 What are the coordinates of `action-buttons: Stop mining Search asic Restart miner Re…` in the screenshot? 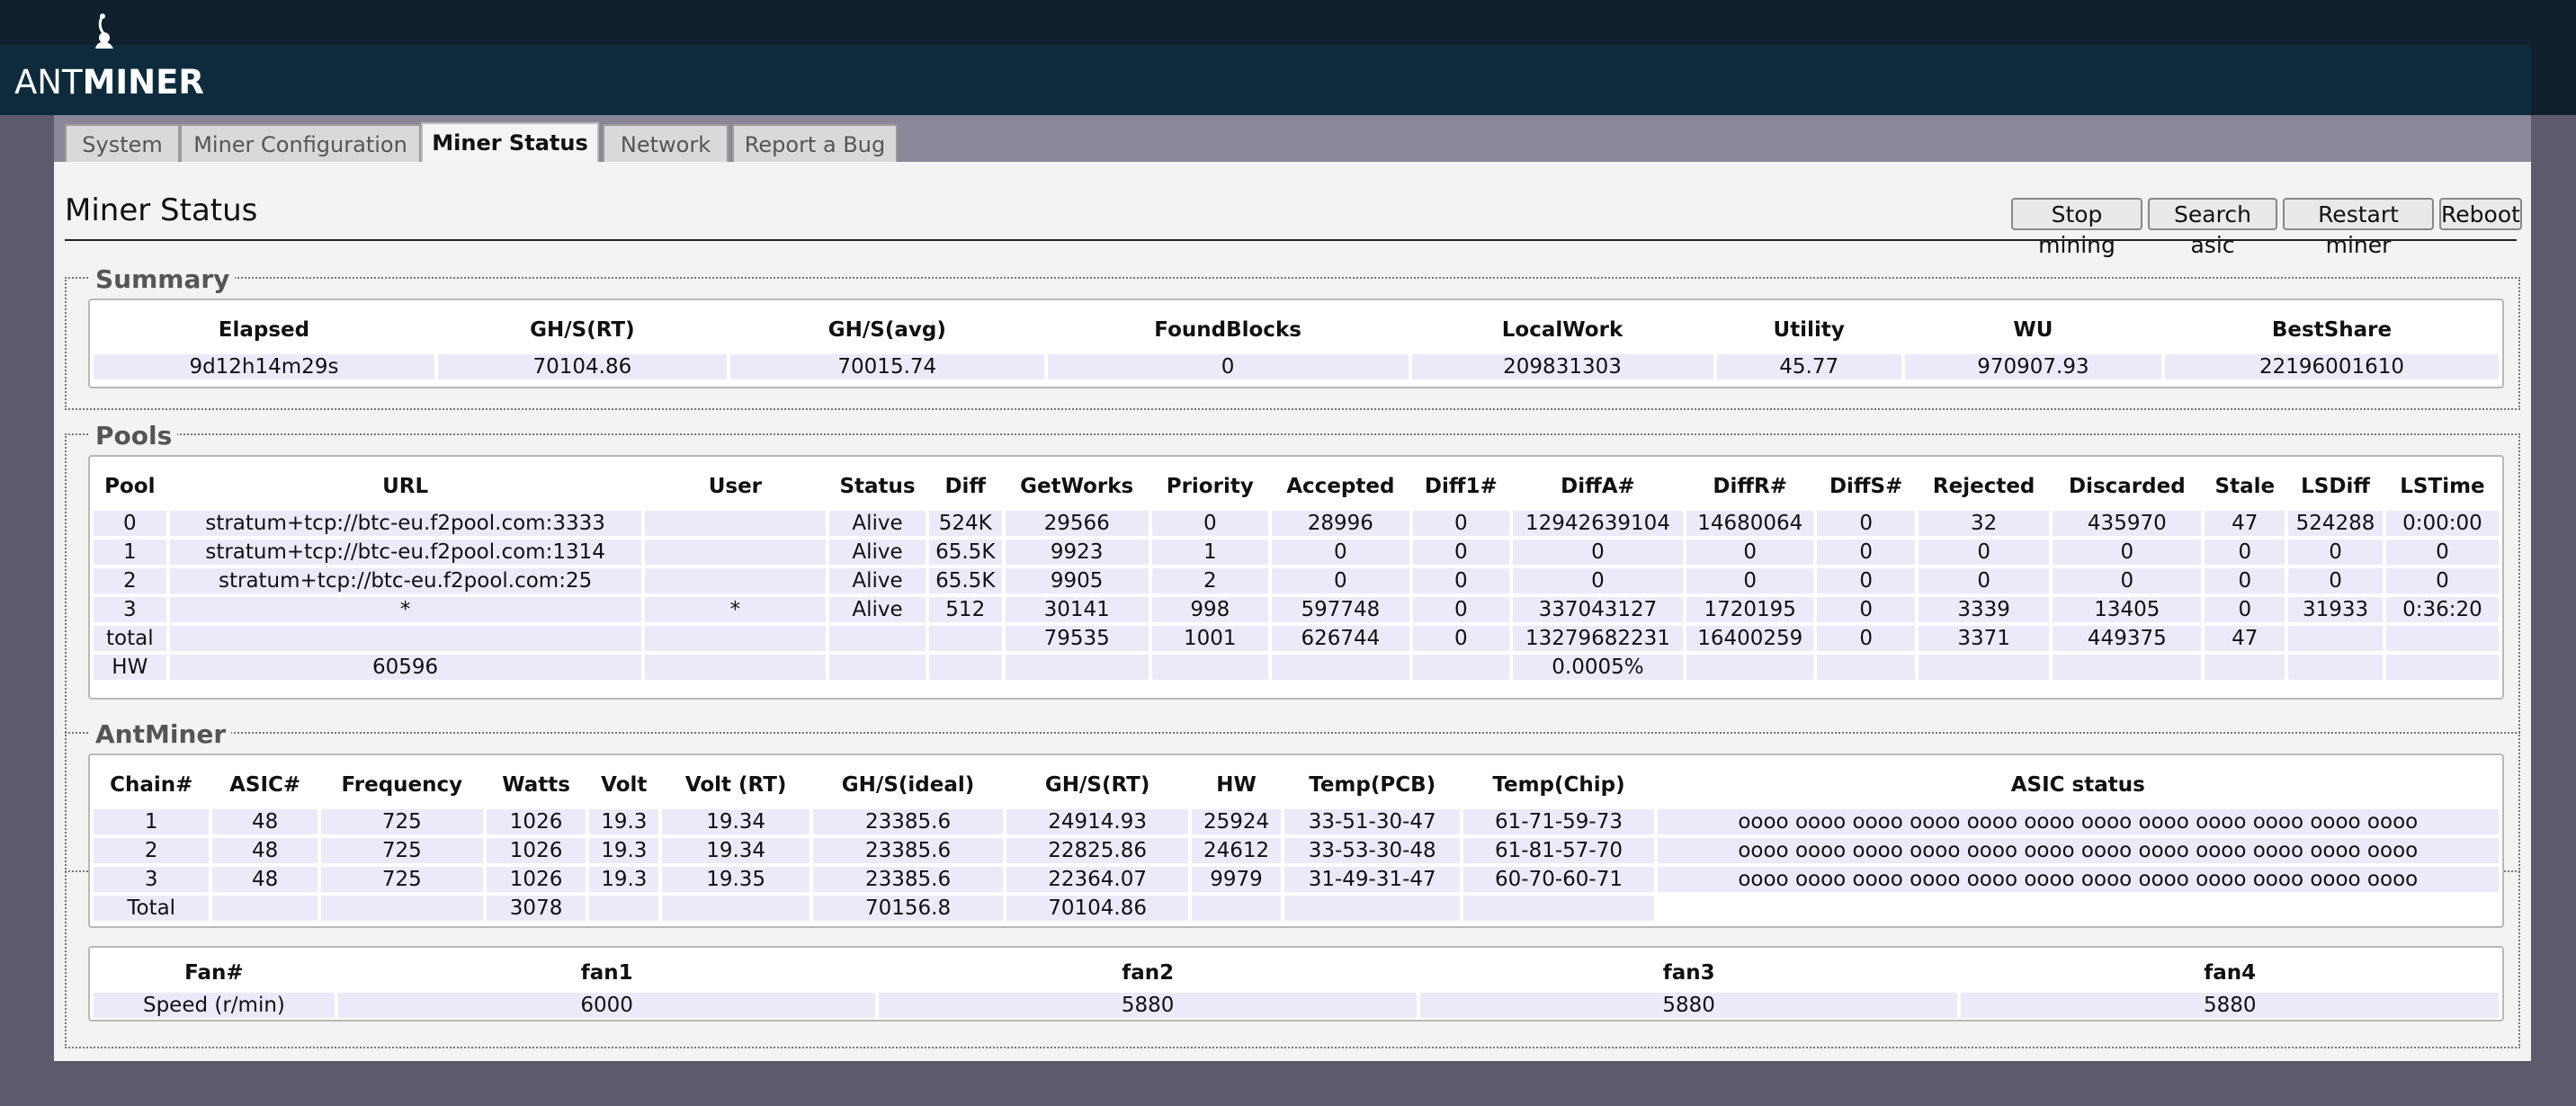 It's located at (2266, 228).